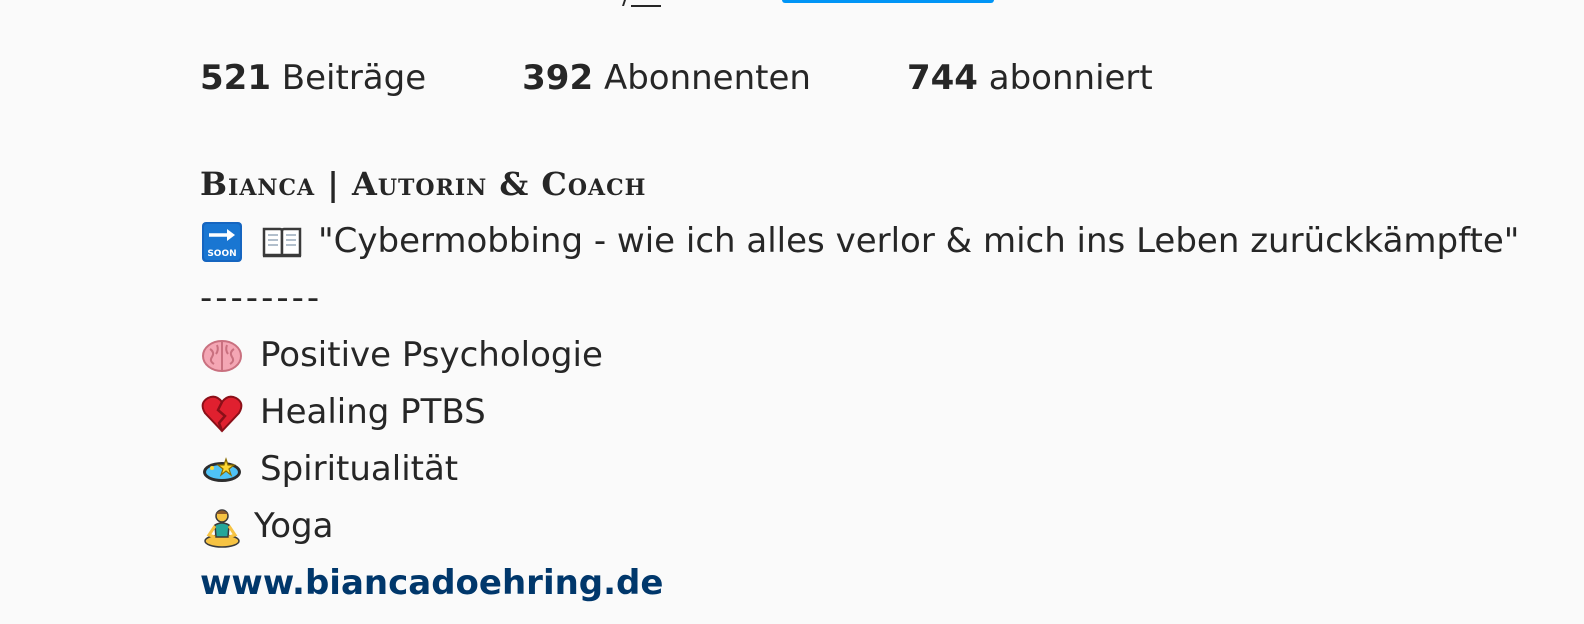  What do you see at coordinates (646, 6) in the screenshot?
I see `cropped-text-underline` at bounding box center [646, 6].